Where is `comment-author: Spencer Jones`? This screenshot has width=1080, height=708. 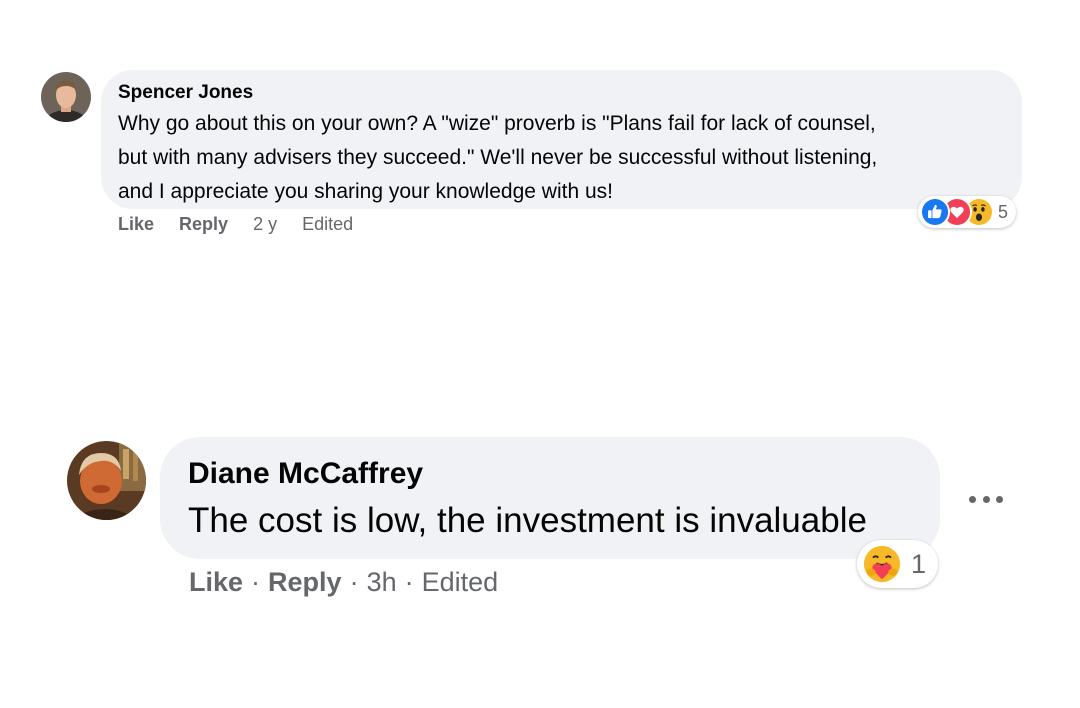 comment-author: Spencer Jones is located at coordinates (561, 93).